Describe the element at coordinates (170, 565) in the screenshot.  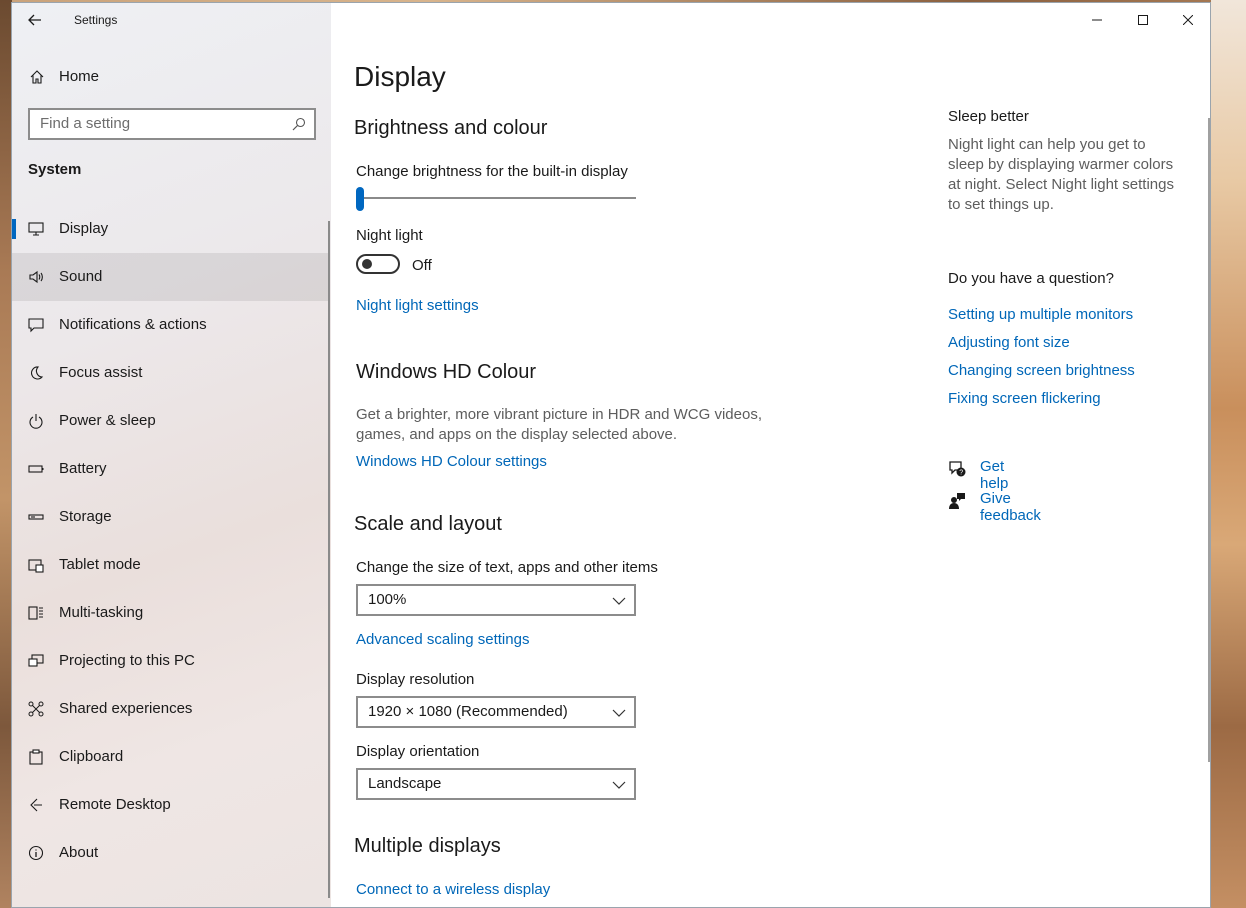
I see `sidebar-item-tablet-mode: Tablet mode` at that location.